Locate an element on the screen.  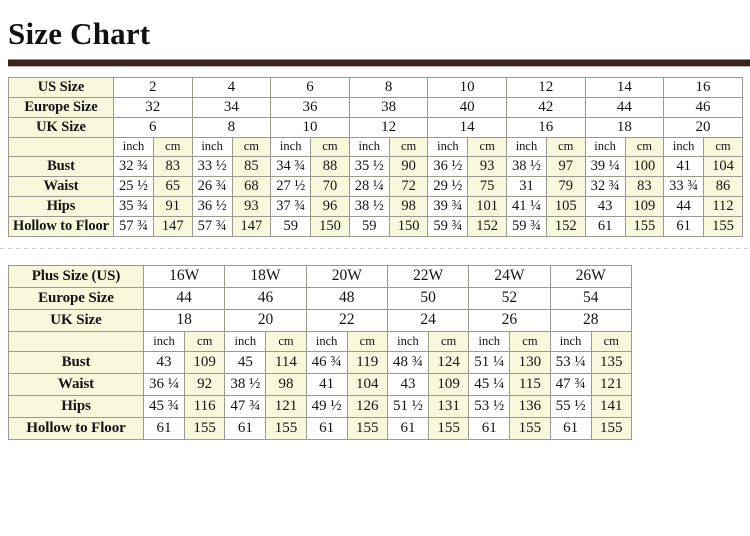
cell-uk-size-3: 10 is located at coordinates (310, 127).